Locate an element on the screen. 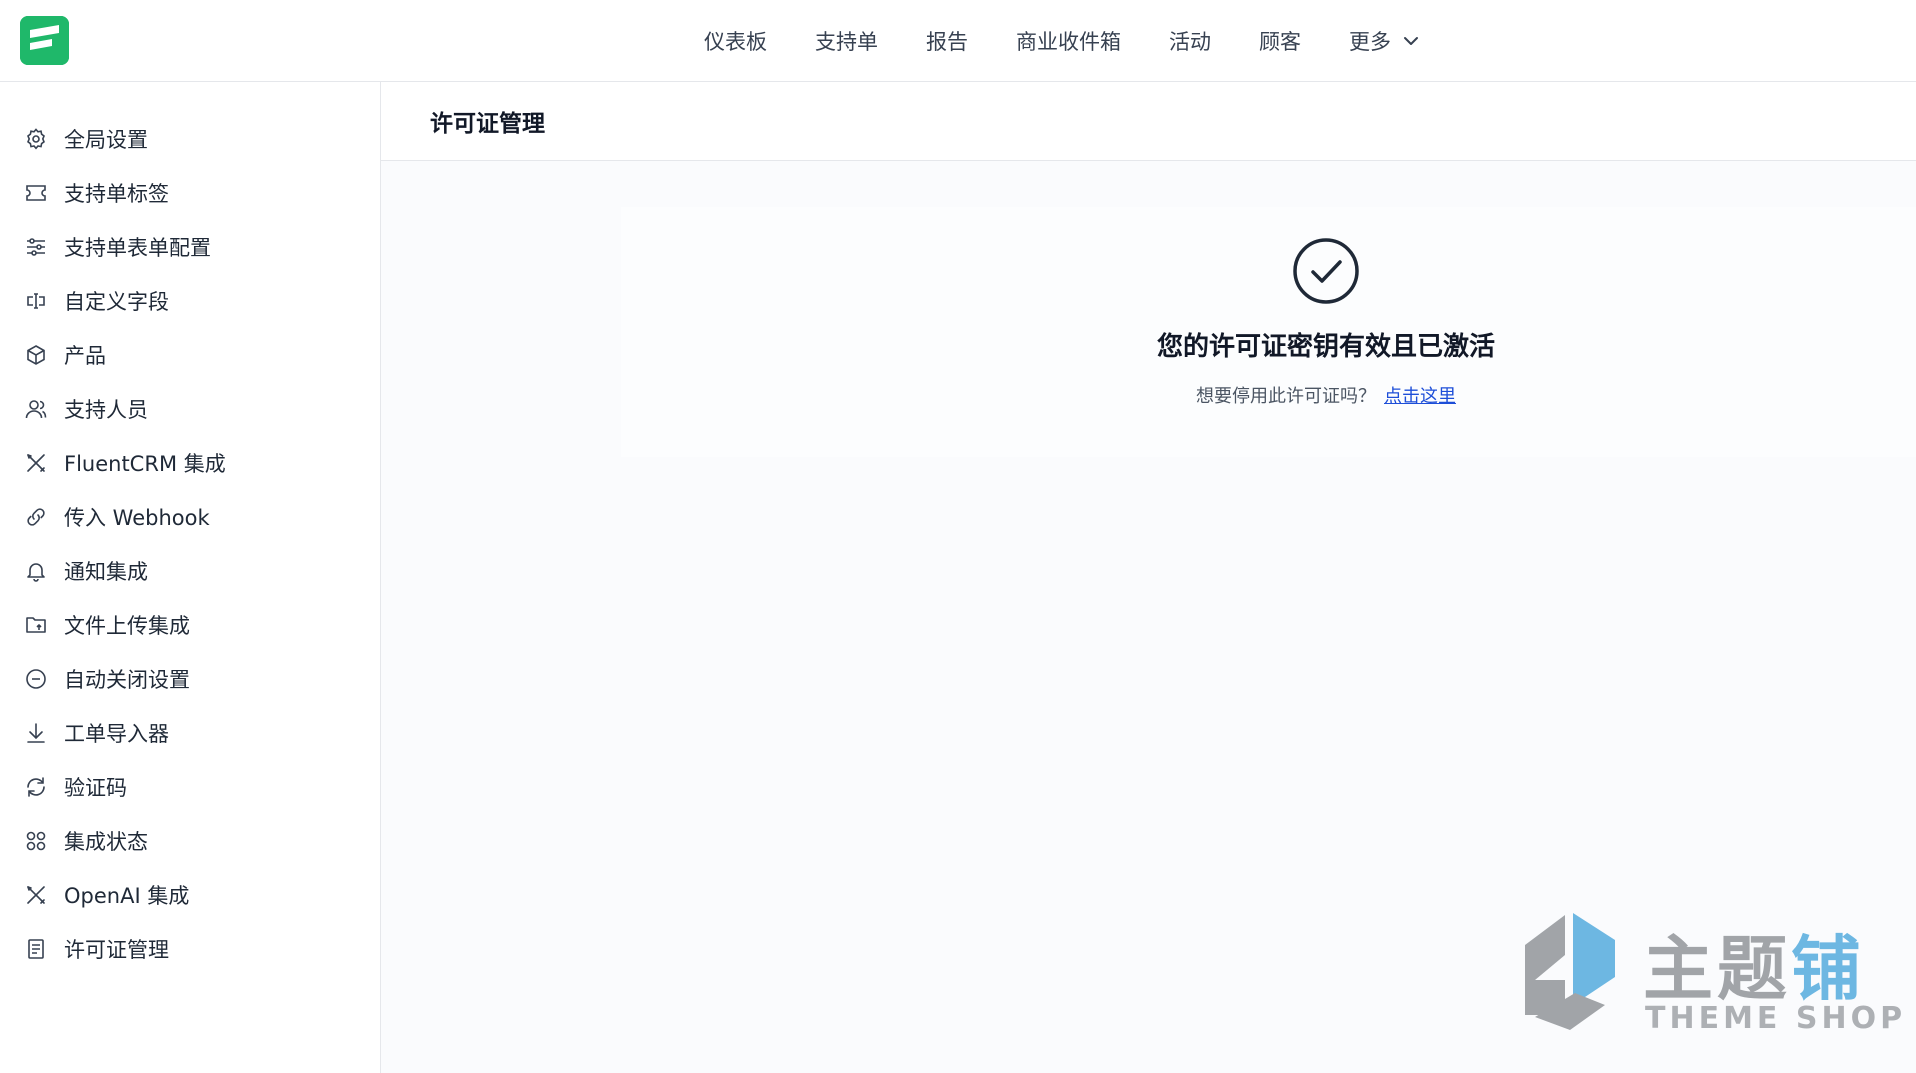  nav-business-inboxes: 商业收件箱 is located at coordinates (1068, 41).